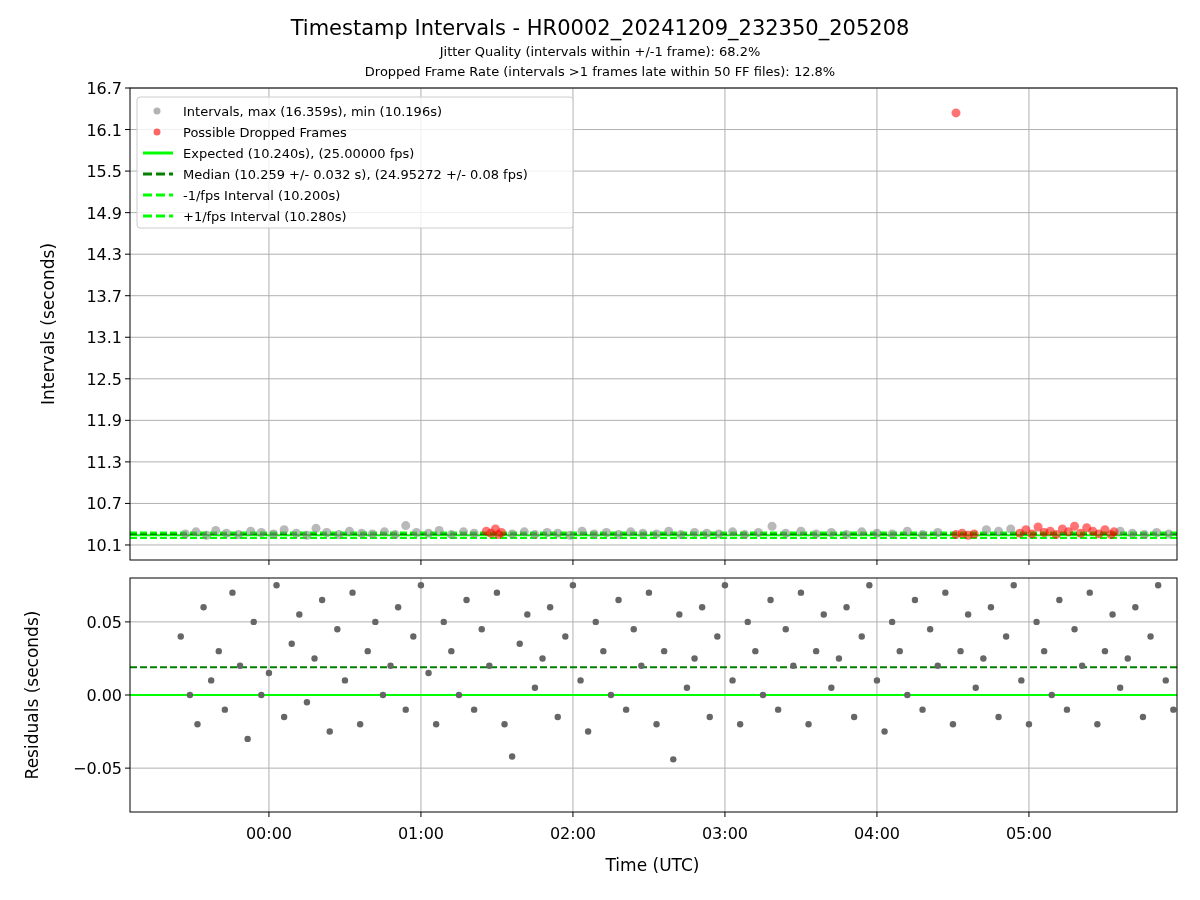  Describe the element at coordinates (262, 195) in the screenshot. I see `legend-label: -1/fps Interval (10.200s)` at that location.